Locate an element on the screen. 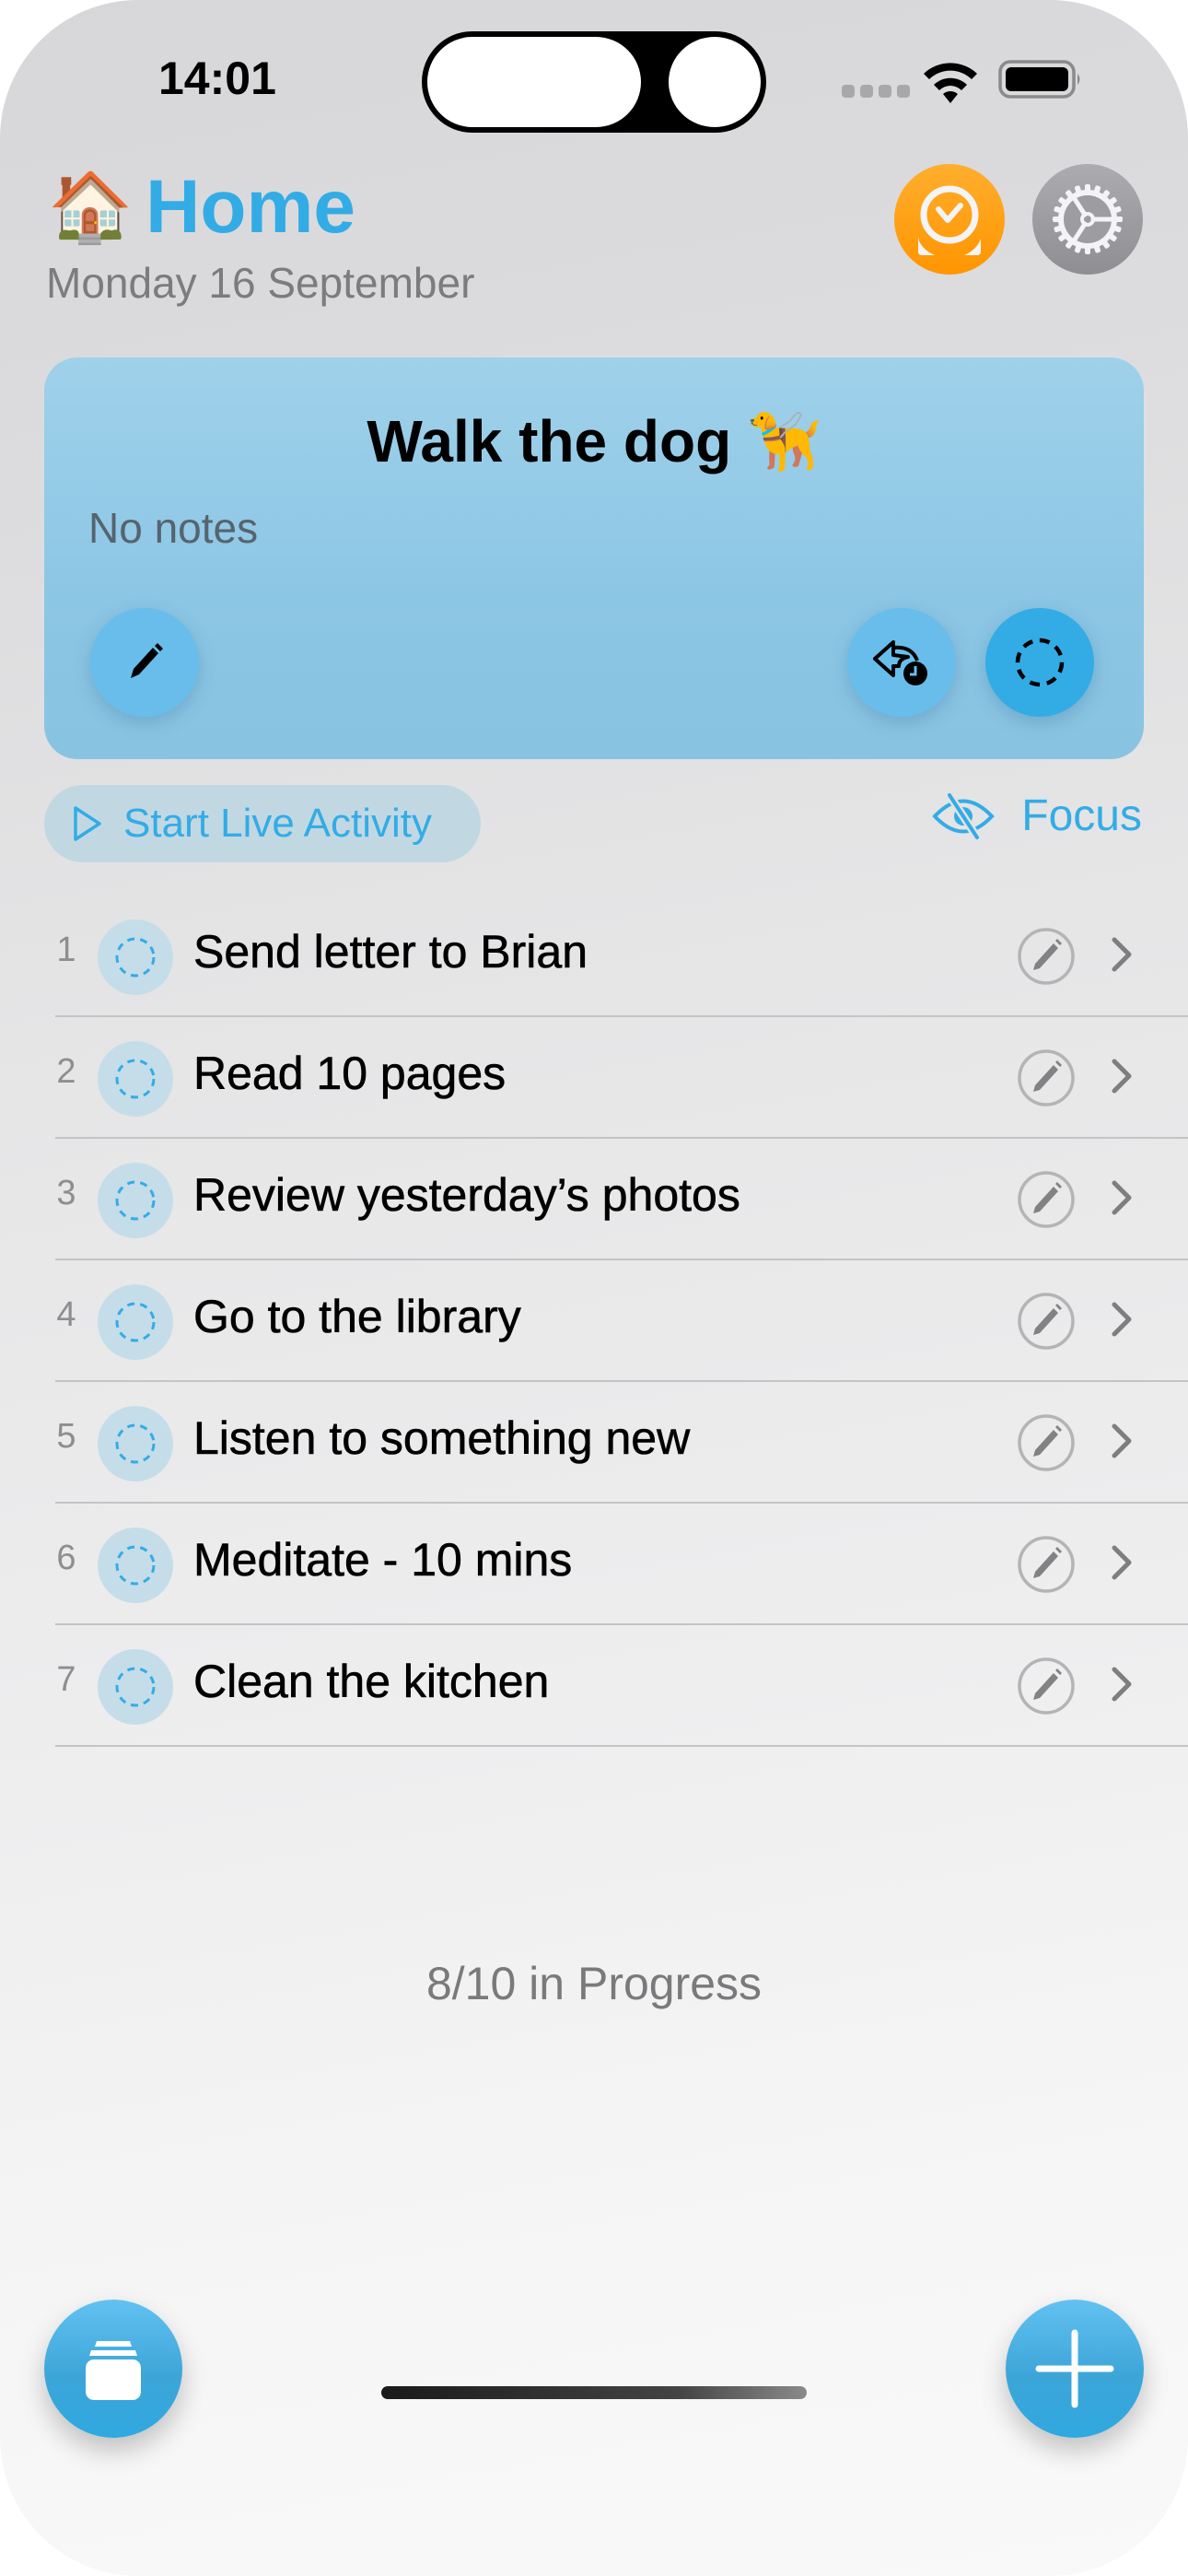  status-time: 14:01 is located at coordinates (217, 78).